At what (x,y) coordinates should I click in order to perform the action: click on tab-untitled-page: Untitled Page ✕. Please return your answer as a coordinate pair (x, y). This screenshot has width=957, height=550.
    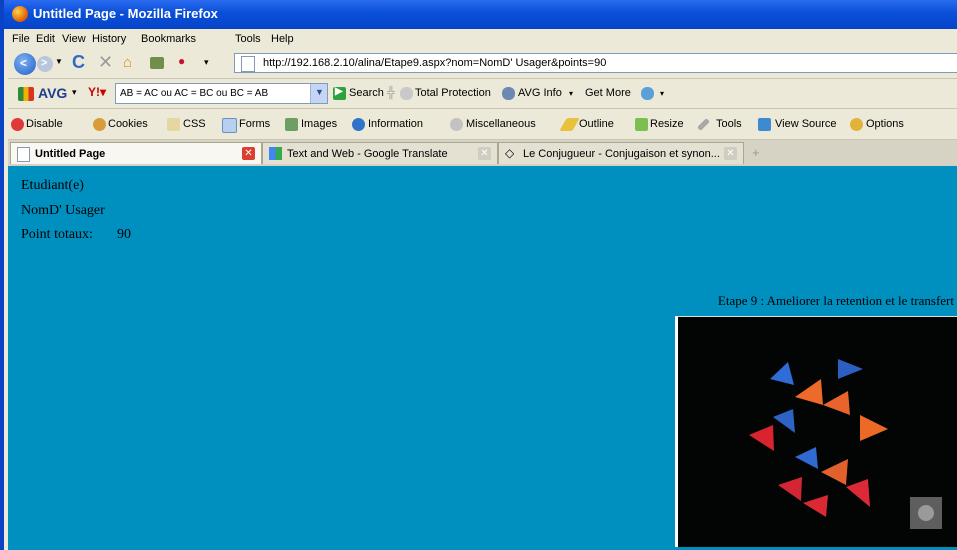
    Looking at the image, I should click on (136, 153).